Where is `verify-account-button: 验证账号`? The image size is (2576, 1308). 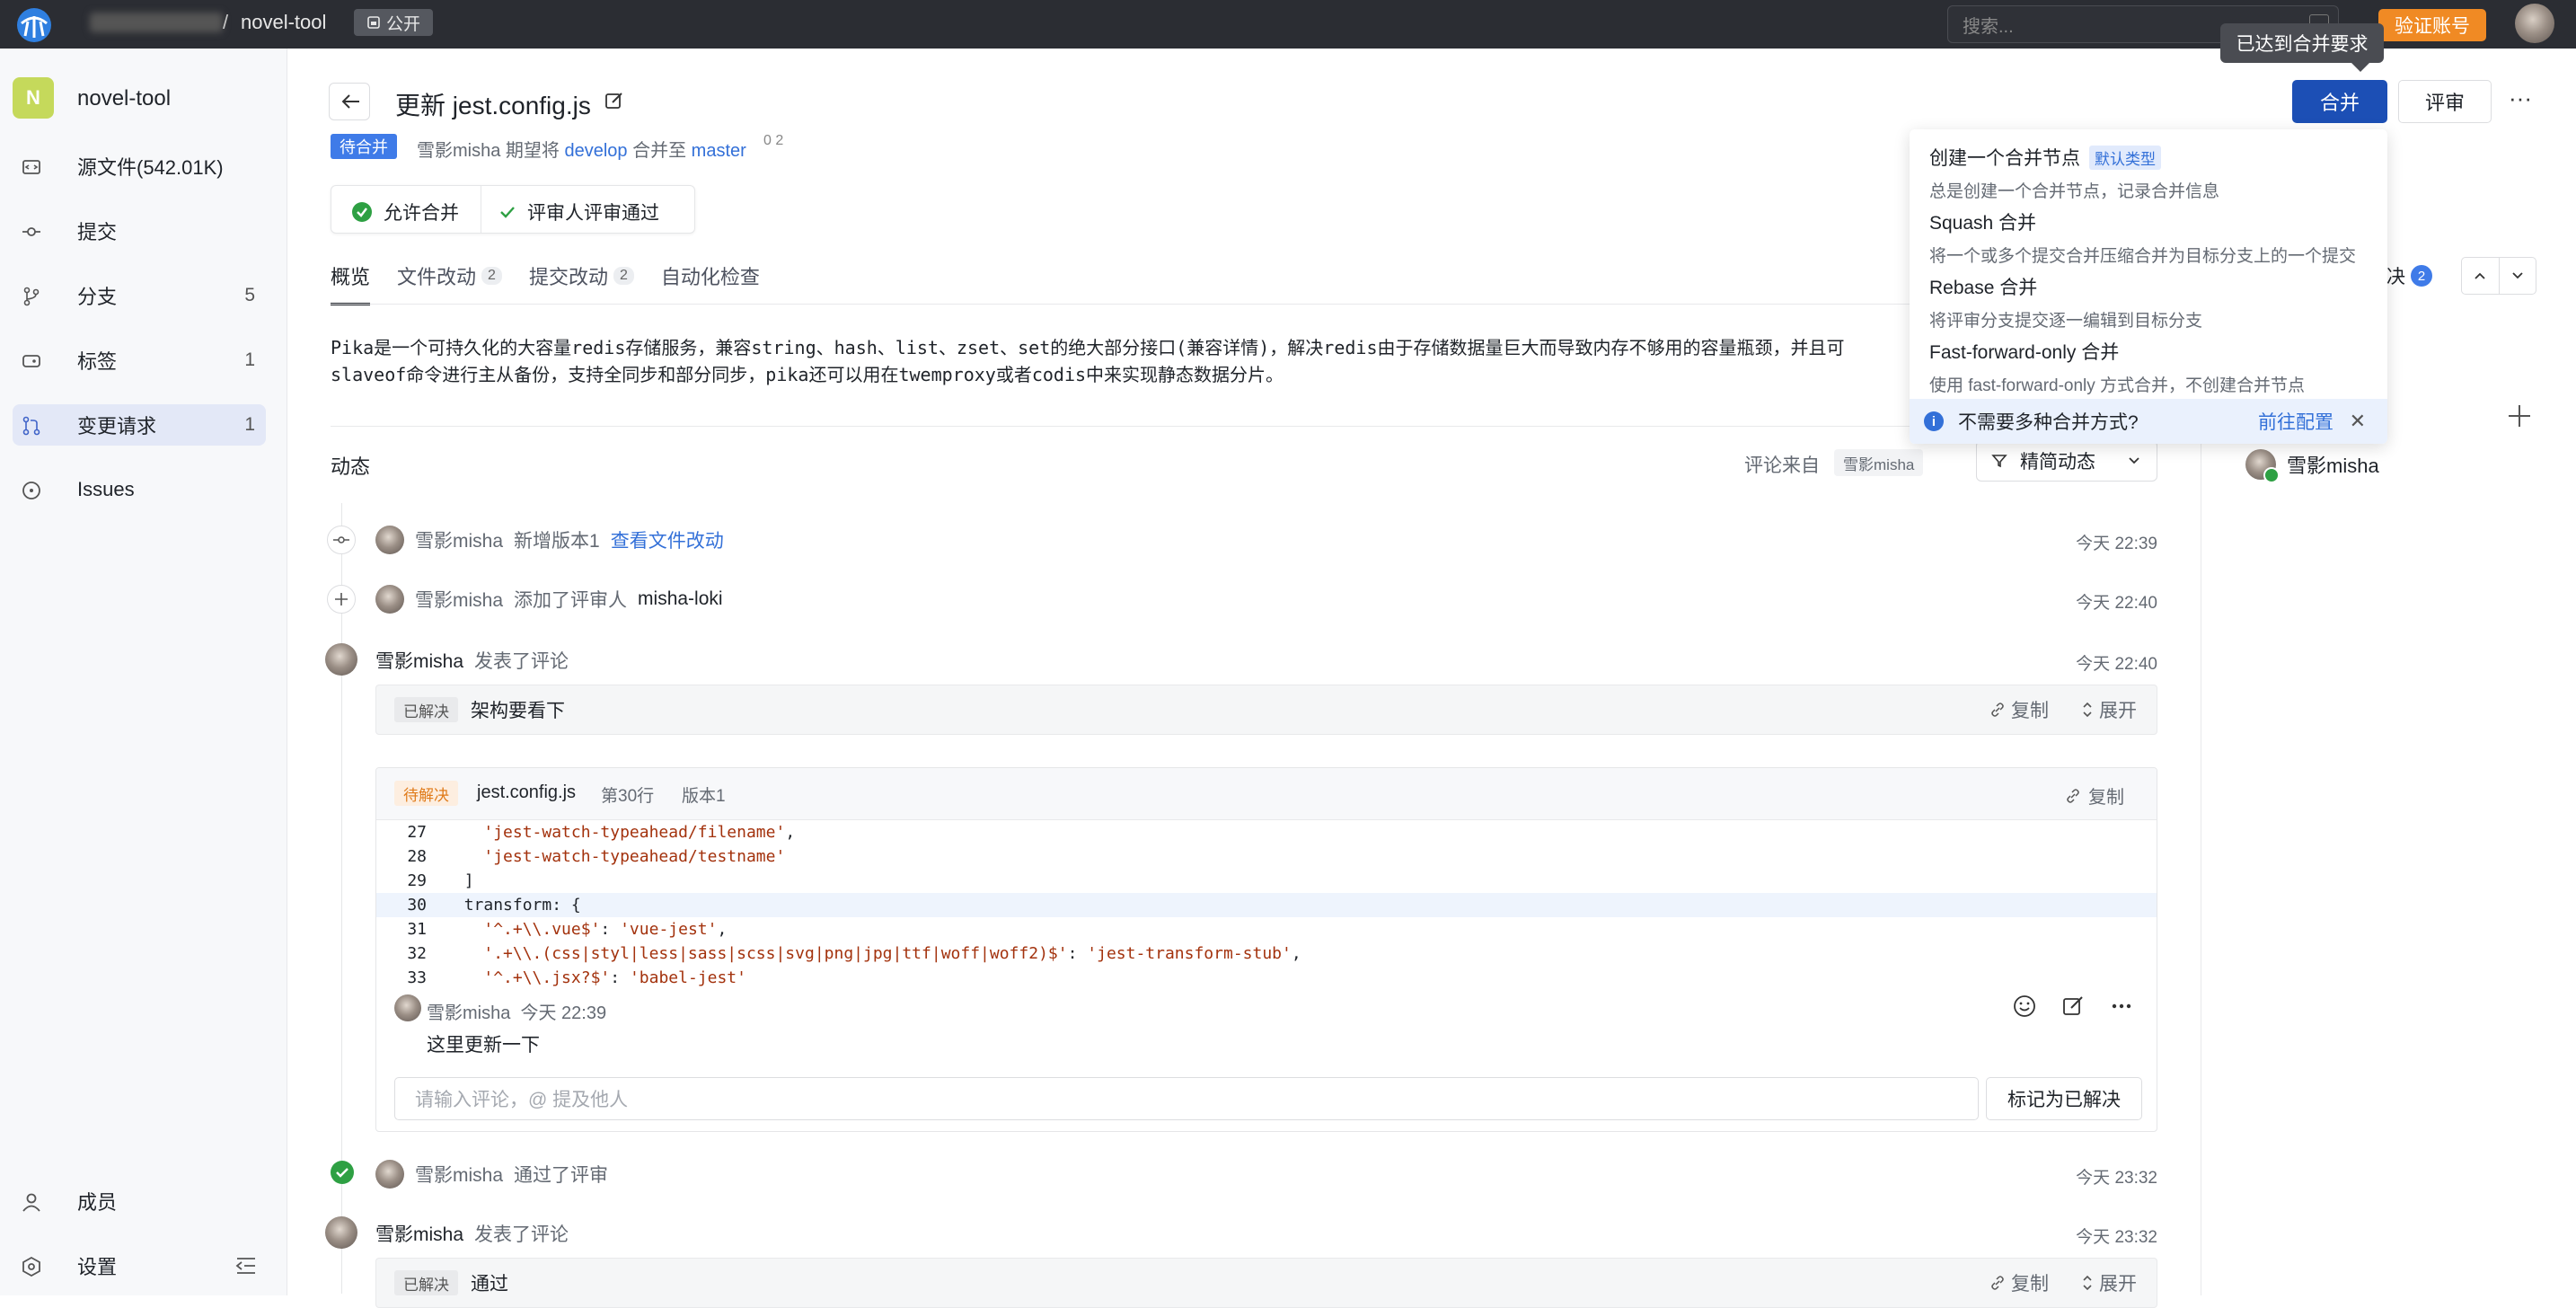 verify-account-button: 验证账号 is located at coordinates (2432, 25).